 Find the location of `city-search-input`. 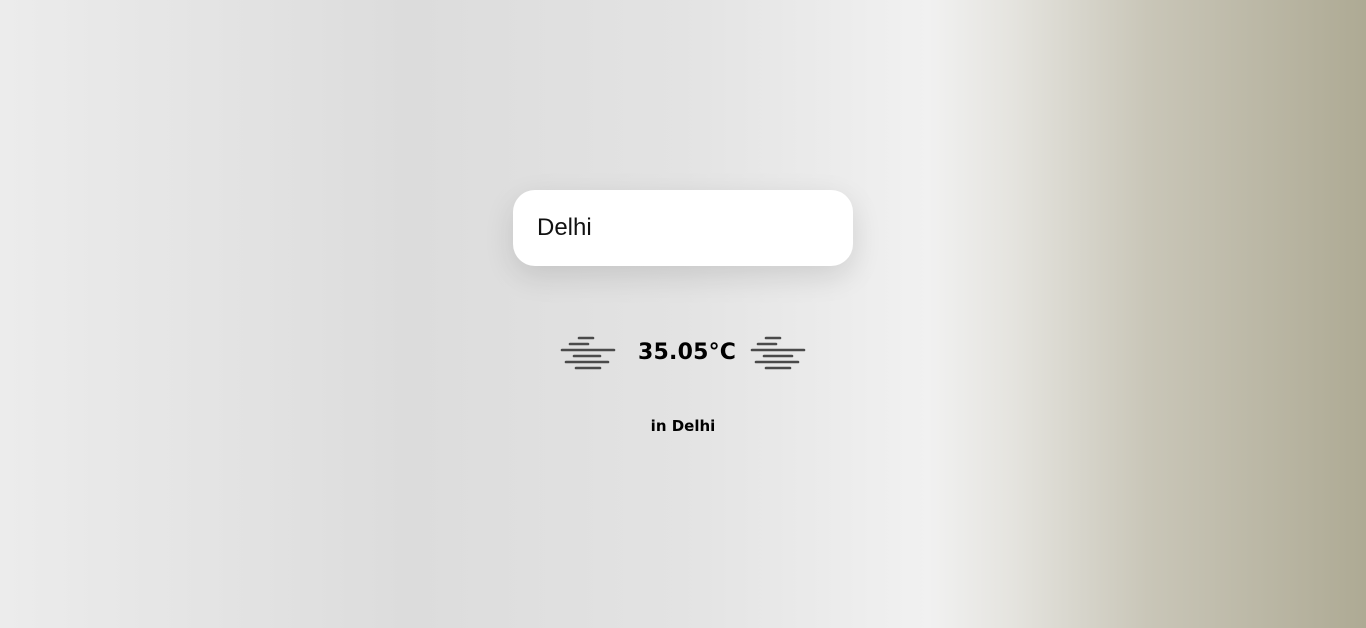

city-search-input is located at coordinates (695, 228).